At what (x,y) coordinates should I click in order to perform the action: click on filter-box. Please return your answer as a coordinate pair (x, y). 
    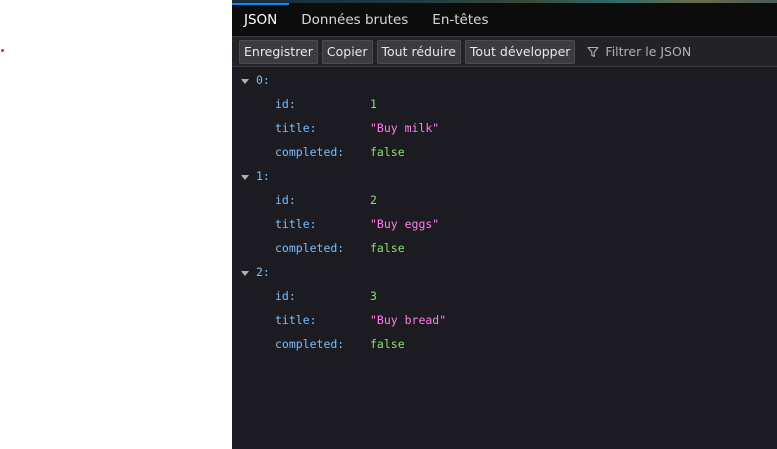
    Looking at the image, I should click on (671, 52).